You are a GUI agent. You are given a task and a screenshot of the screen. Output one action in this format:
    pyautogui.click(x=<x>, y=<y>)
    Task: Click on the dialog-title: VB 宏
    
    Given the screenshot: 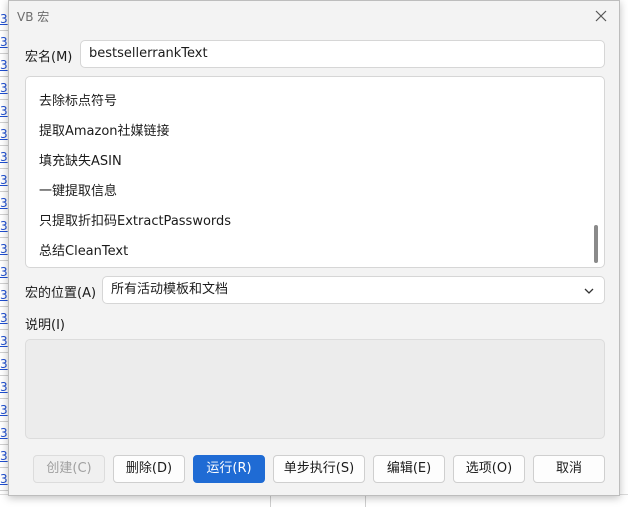 What is the action you would take?
    pyautogui.click(x=33, y=17)
    